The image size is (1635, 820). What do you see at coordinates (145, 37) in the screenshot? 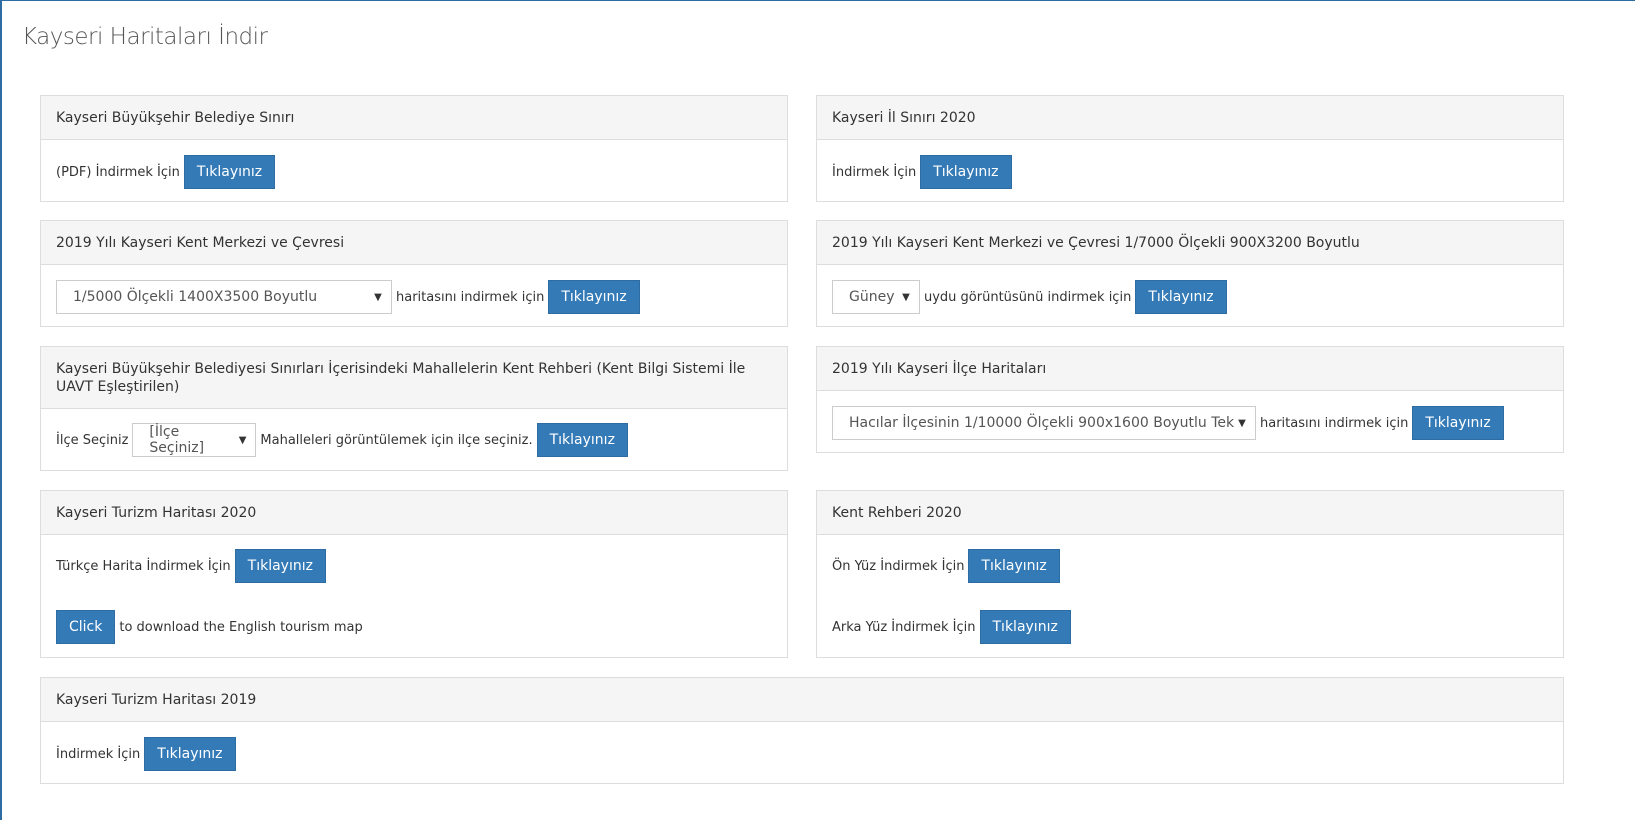
I see `page-title: Kayseri Haritaları İndir` at bounding box center [145, 37].